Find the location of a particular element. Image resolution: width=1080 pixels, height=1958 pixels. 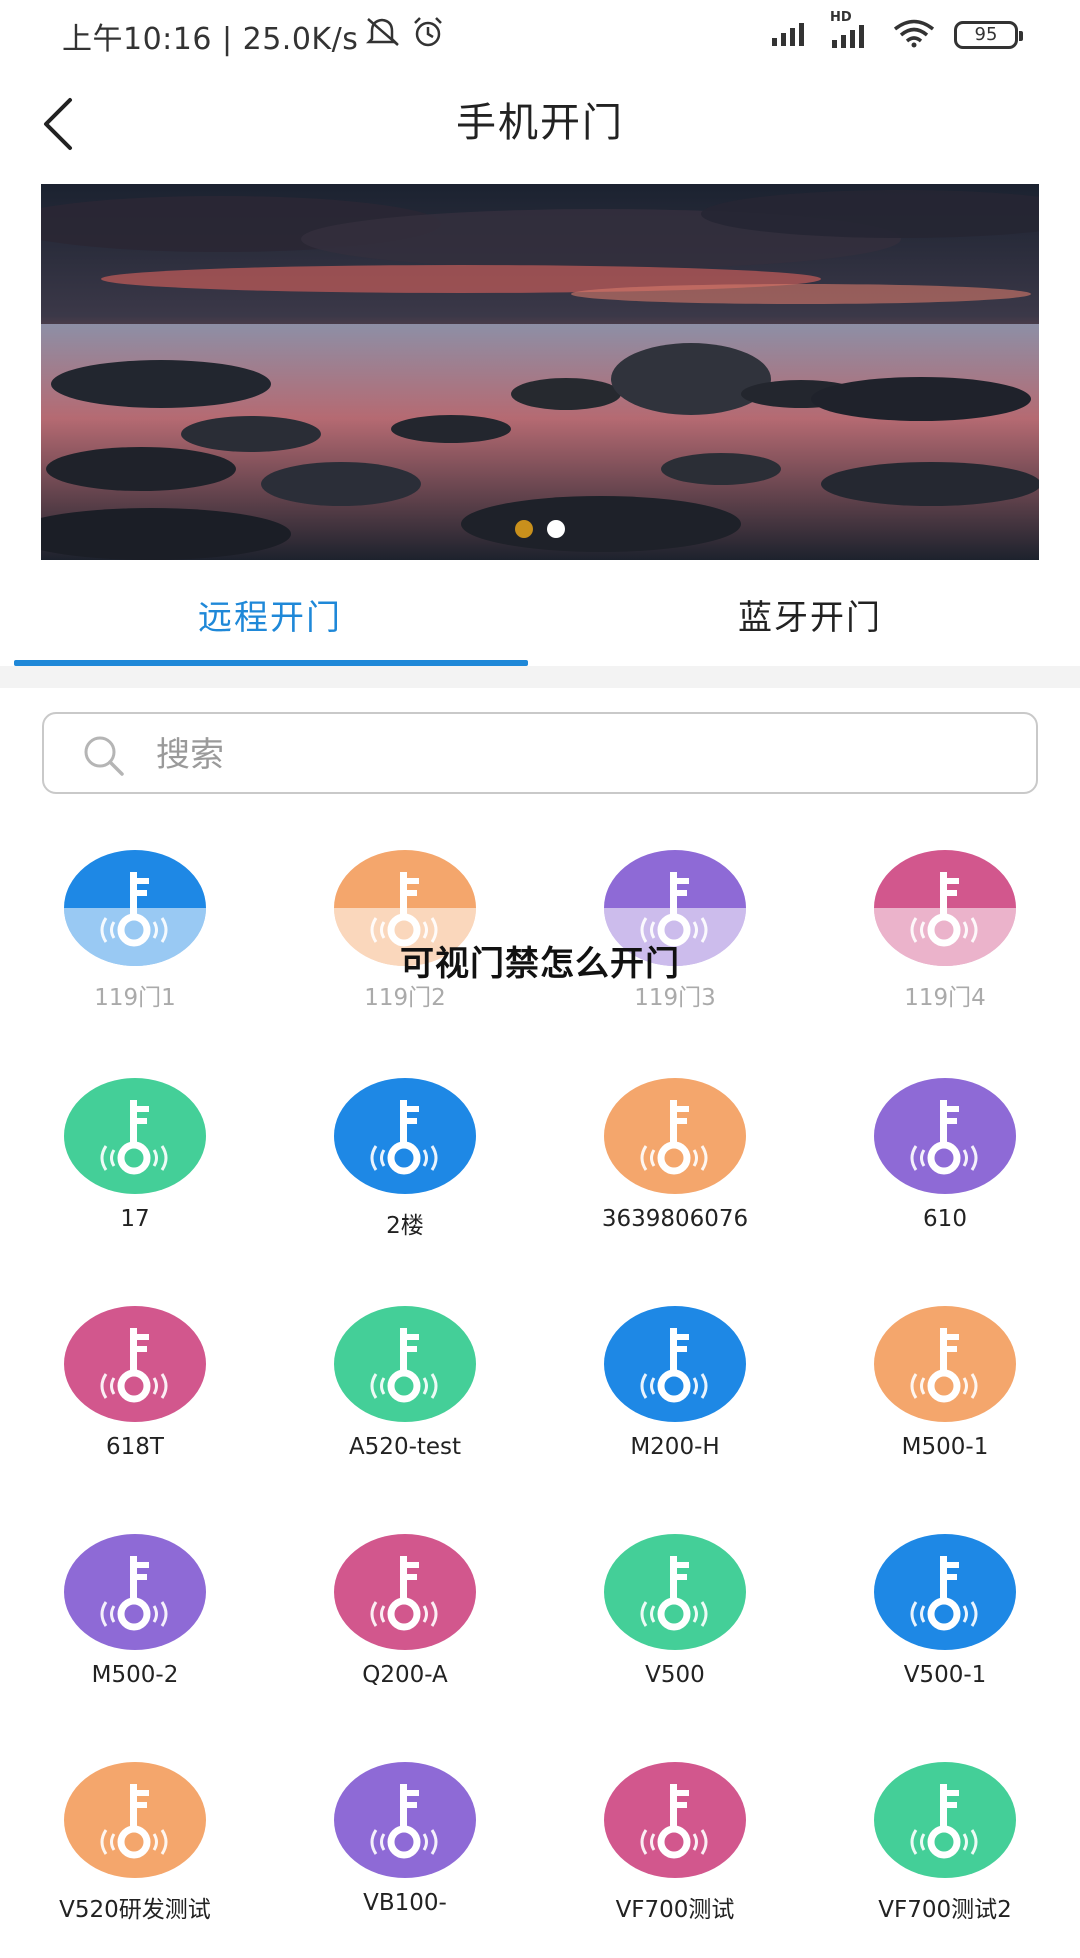

door-item: M500-1 is located at coordinates (945, 1402).